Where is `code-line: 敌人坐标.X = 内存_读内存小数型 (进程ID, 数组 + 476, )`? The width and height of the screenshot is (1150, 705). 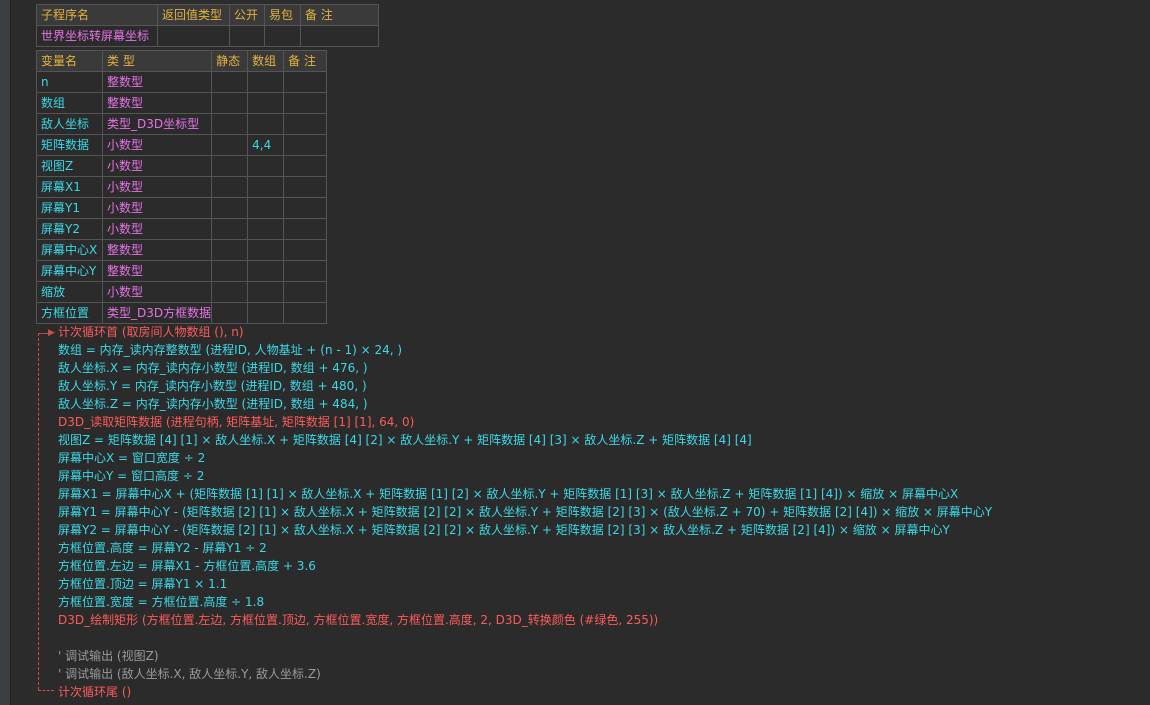 code-line: 敌人坐标.X = 内存_读内存小数型 (进程ID, 数组 + 476, ) is located at coordinates (586, 368).